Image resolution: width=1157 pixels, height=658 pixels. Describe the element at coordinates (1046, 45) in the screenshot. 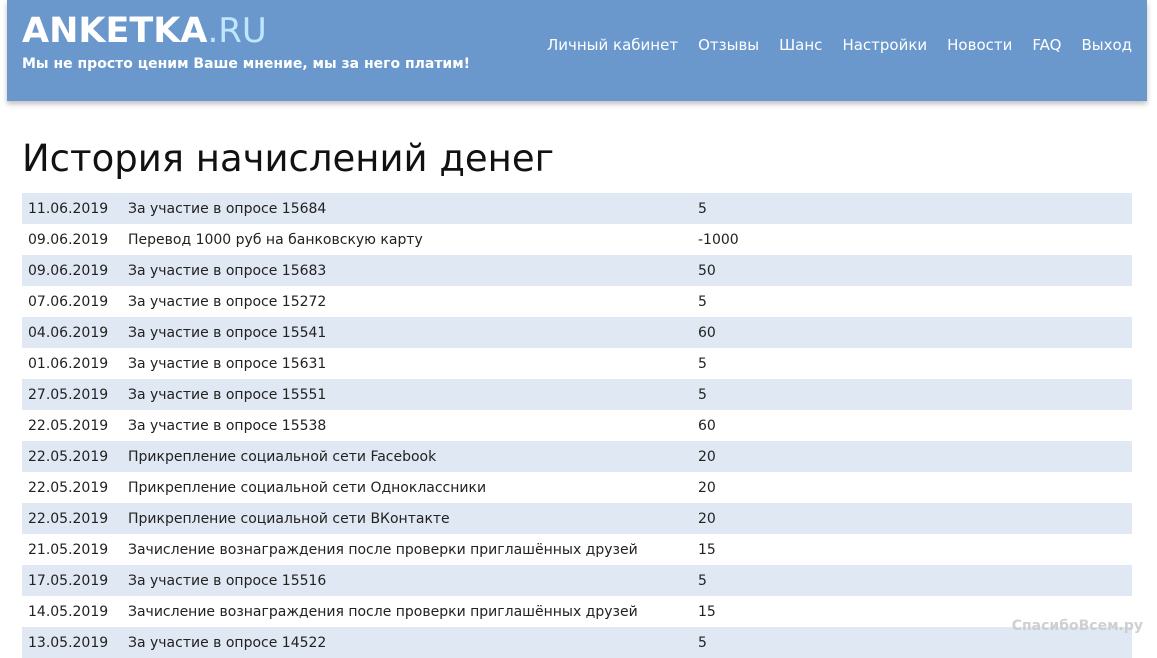

I see `nav-item-faq: FAQ` at that location.